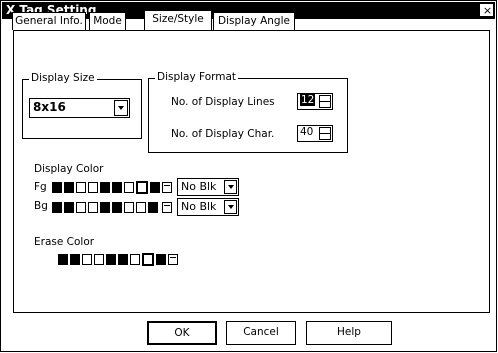  I want to click on ok-button: OK, so click(182, 333).